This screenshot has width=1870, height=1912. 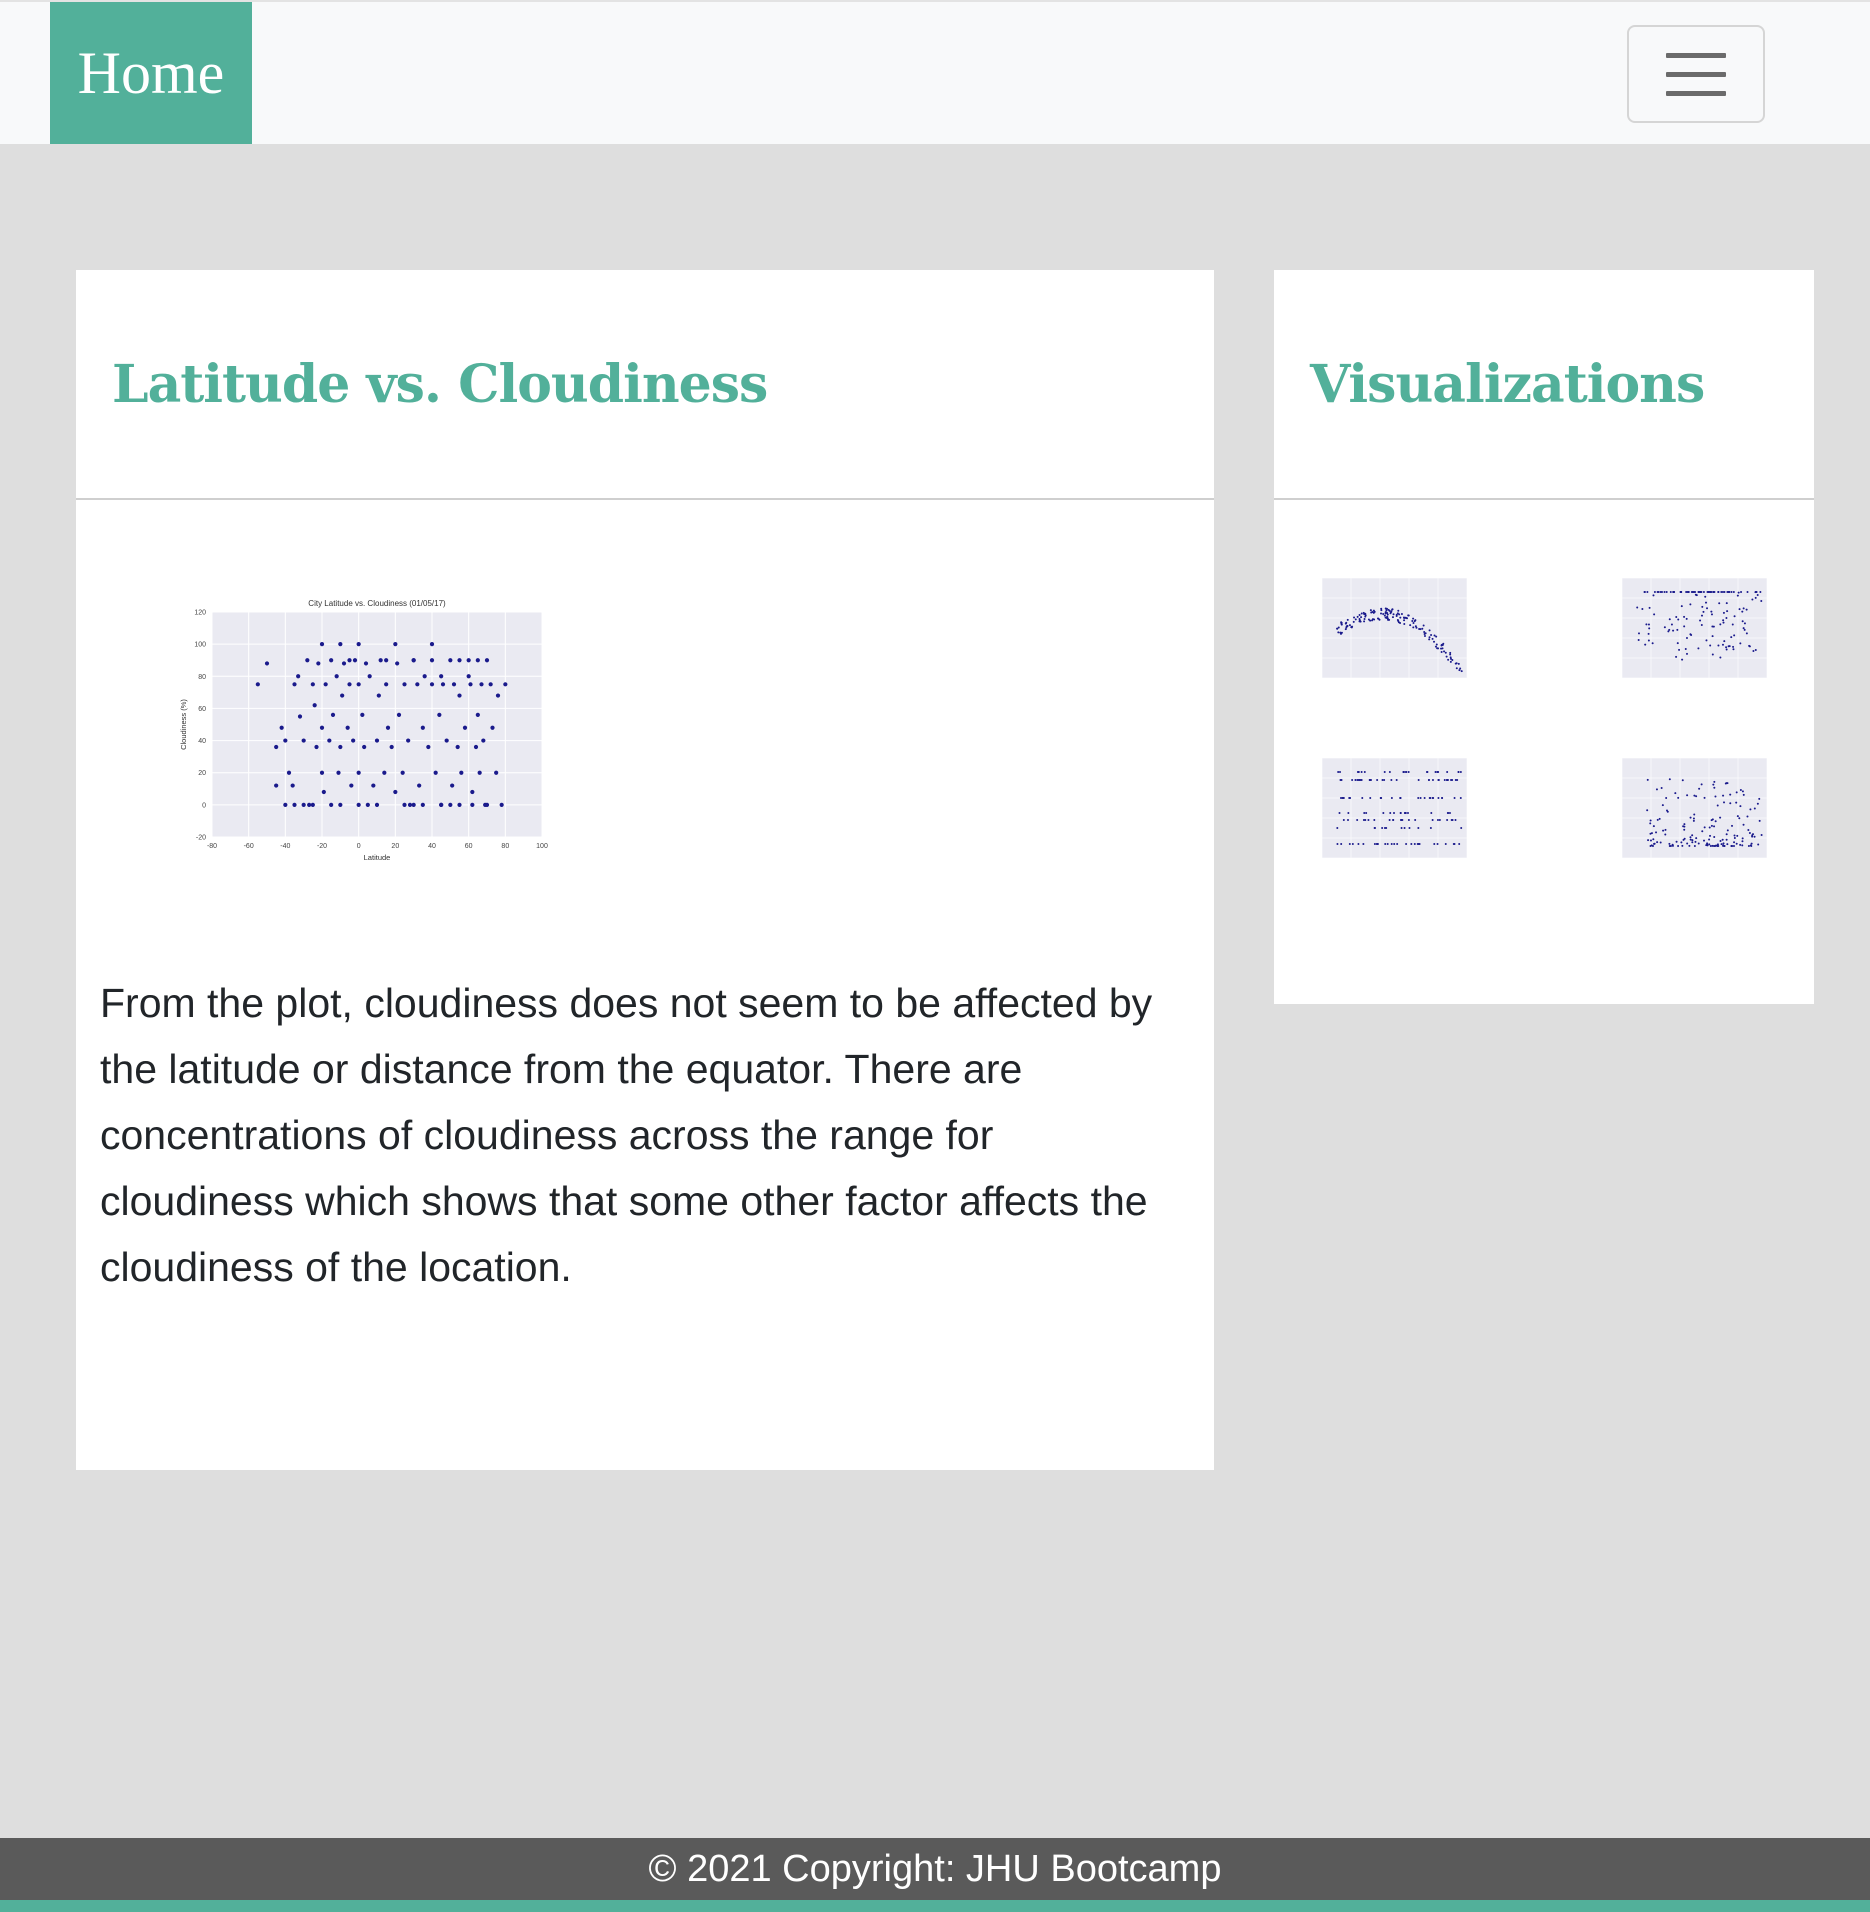 I want to click on thumb-humidity, so click(x=1694, y=630).